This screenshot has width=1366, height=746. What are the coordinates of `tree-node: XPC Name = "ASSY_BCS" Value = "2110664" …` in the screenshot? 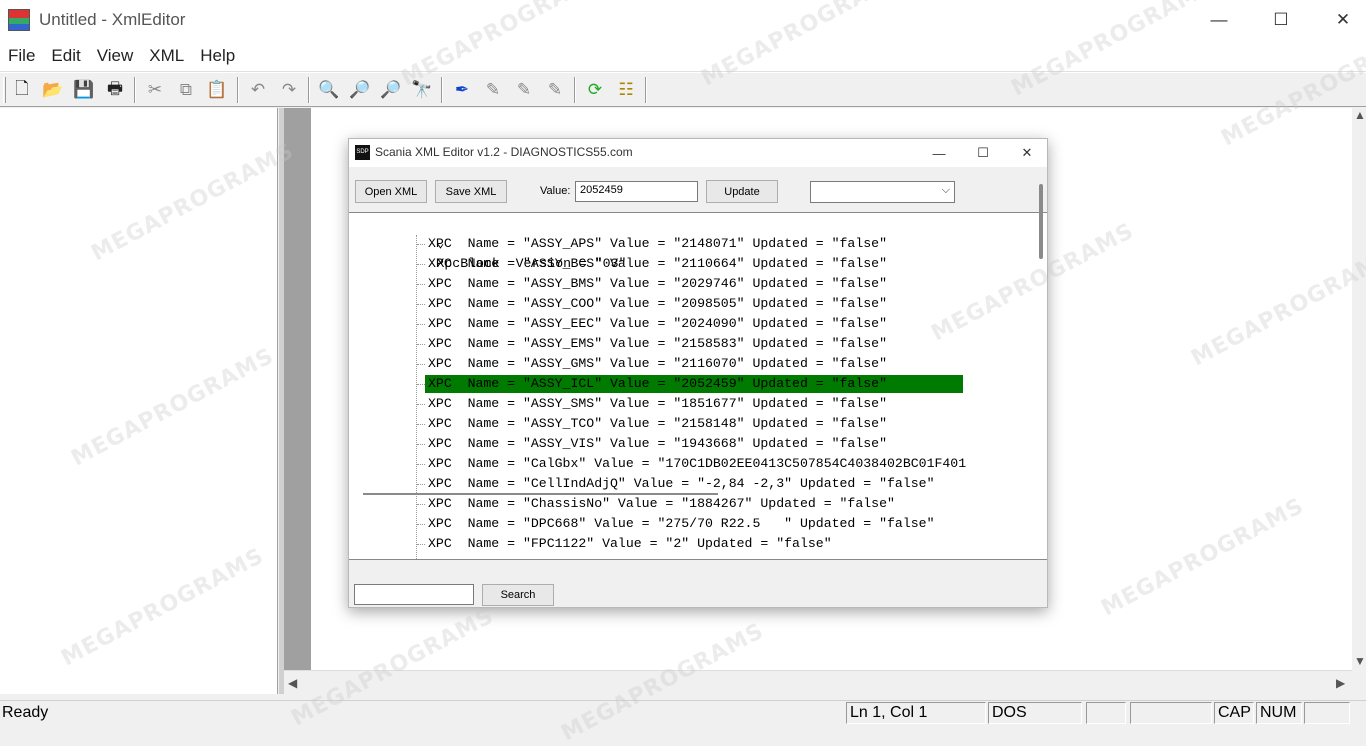 It's located at (657, 264).